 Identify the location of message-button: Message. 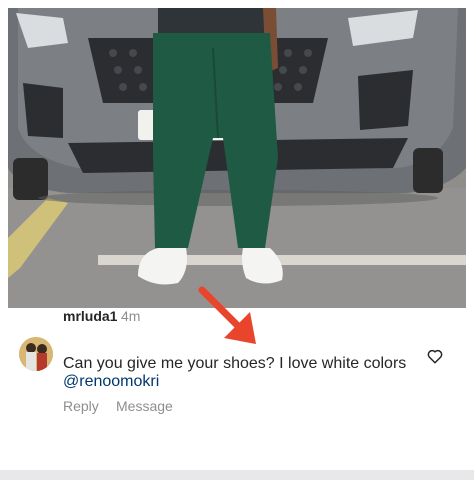
(144, 406).